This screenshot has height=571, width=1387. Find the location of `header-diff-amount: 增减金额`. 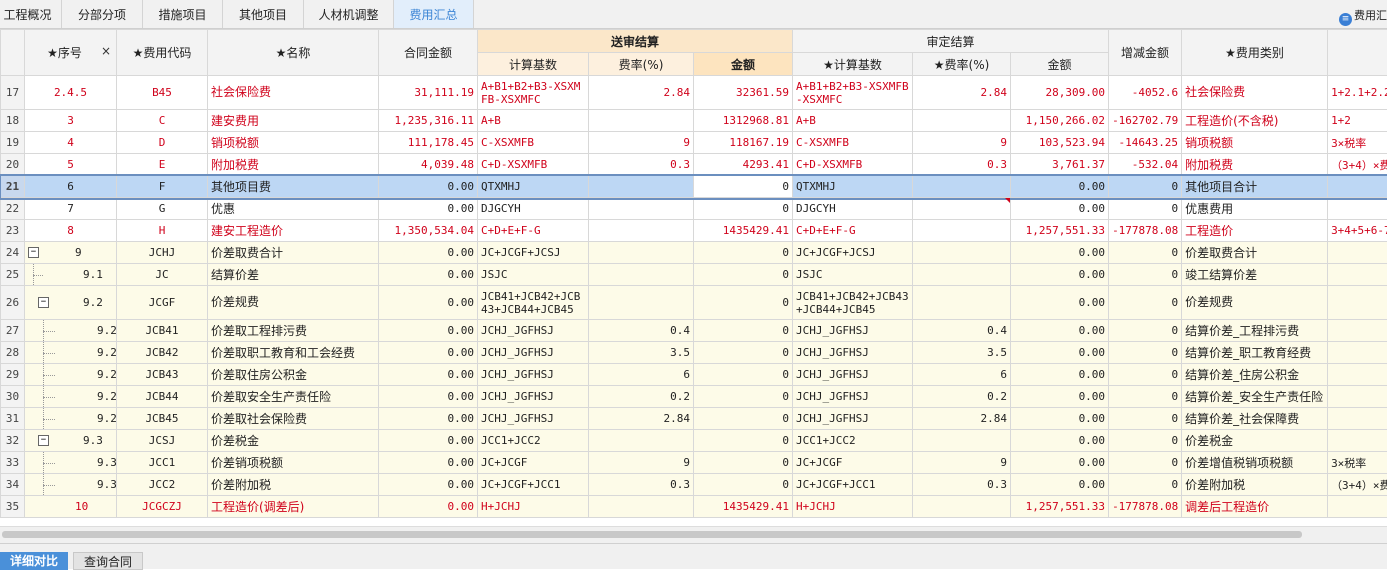

header-diff-amount: 增减金额 is located at coordinates (1145, 53).